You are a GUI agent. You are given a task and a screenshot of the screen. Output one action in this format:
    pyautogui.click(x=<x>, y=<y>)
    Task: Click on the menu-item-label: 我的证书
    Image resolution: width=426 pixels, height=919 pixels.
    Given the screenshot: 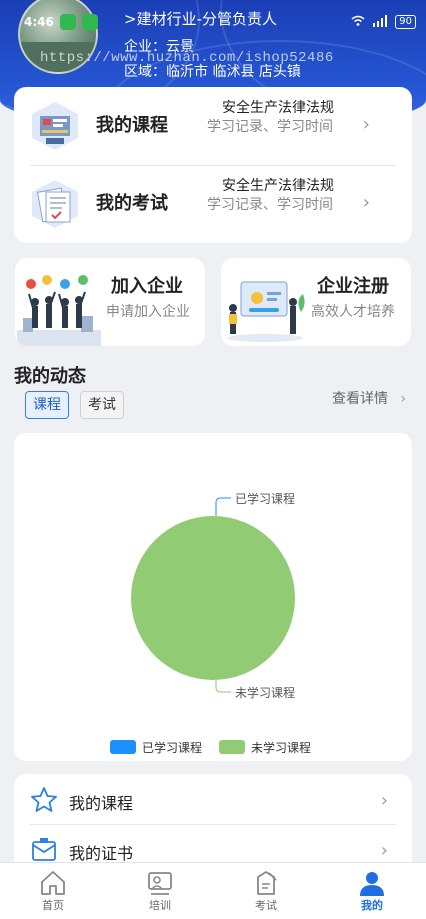 What is the action you would take?
    pyautogui.click(x=101, y=853)
    